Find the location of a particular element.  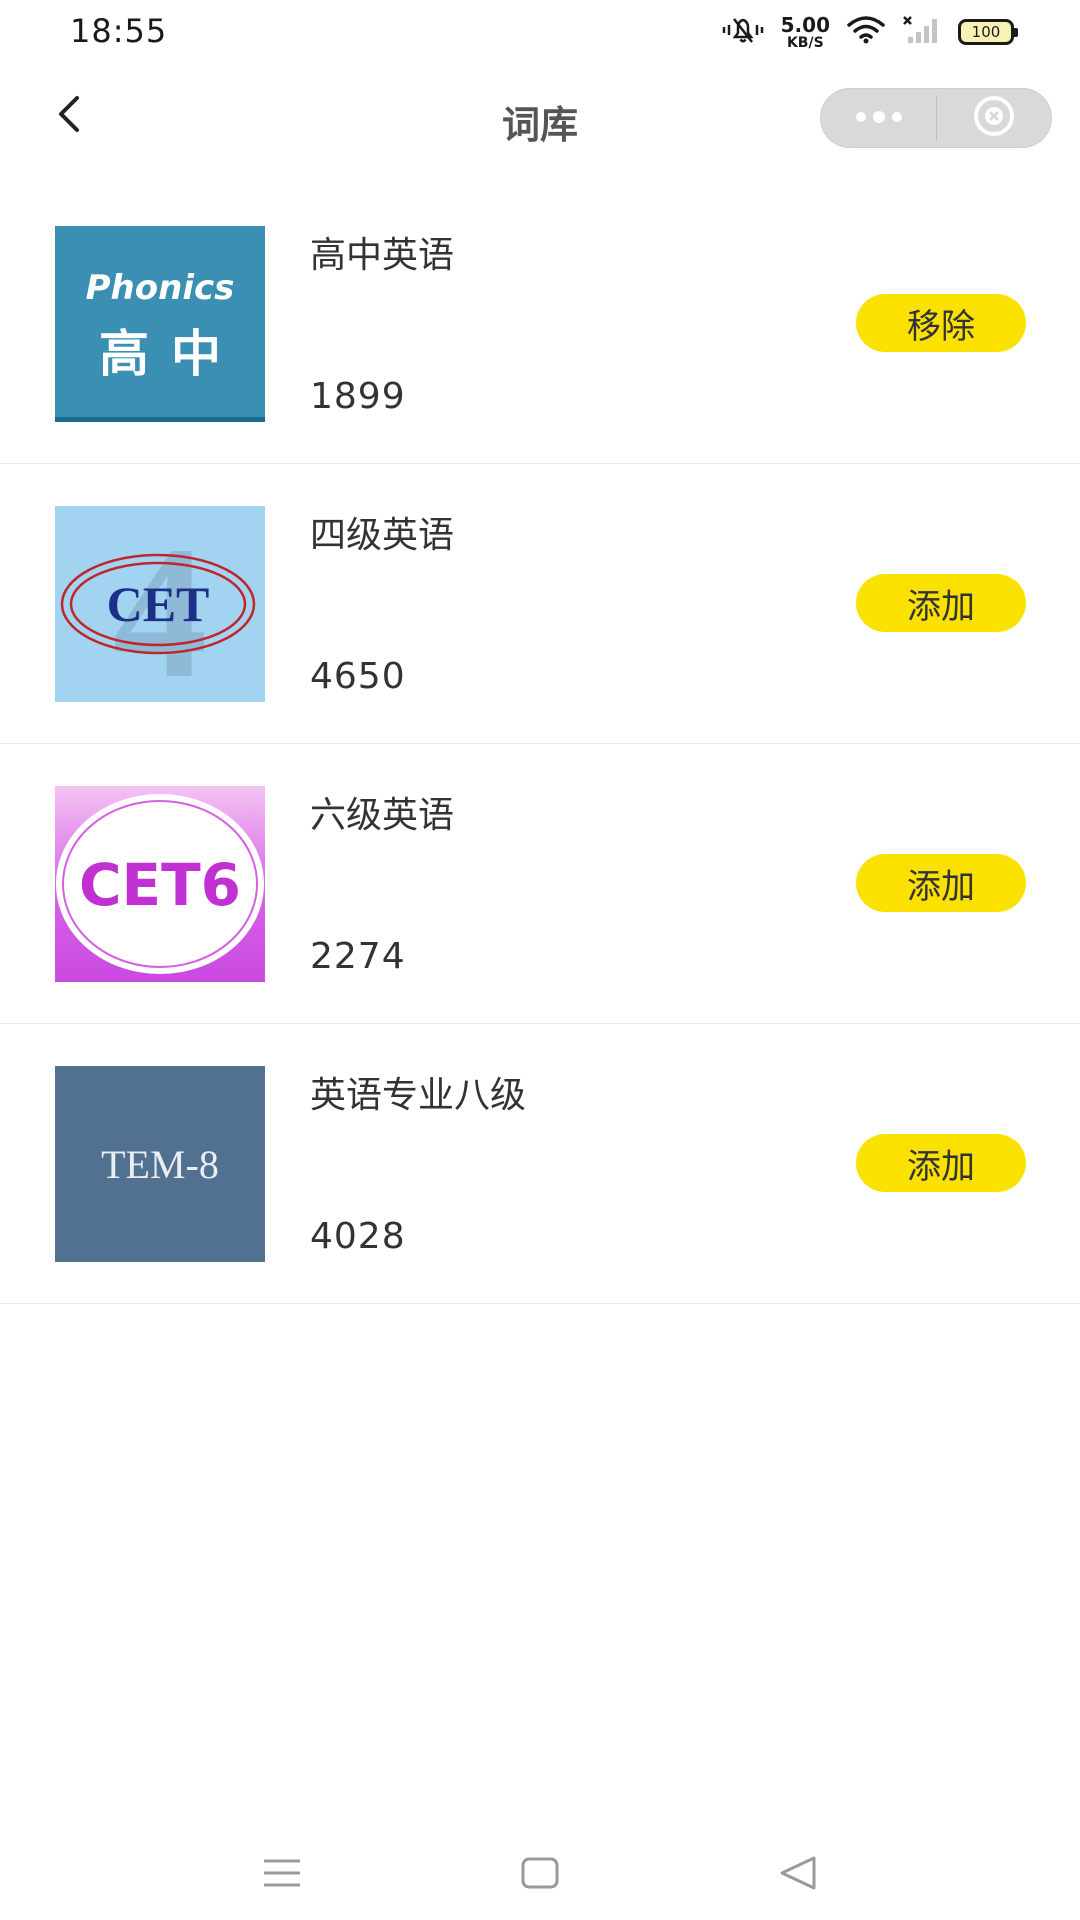

more-dots-icon is located at coordinates (879, 118).